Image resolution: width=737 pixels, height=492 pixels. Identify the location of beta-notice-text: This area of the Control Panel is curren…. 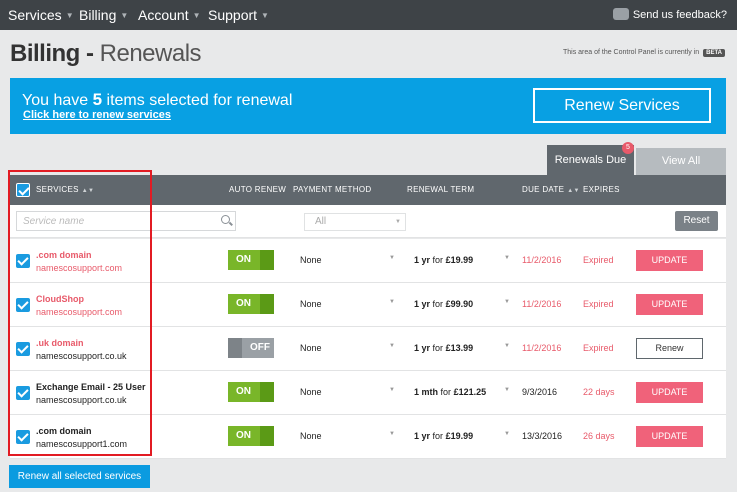
(631, 52).